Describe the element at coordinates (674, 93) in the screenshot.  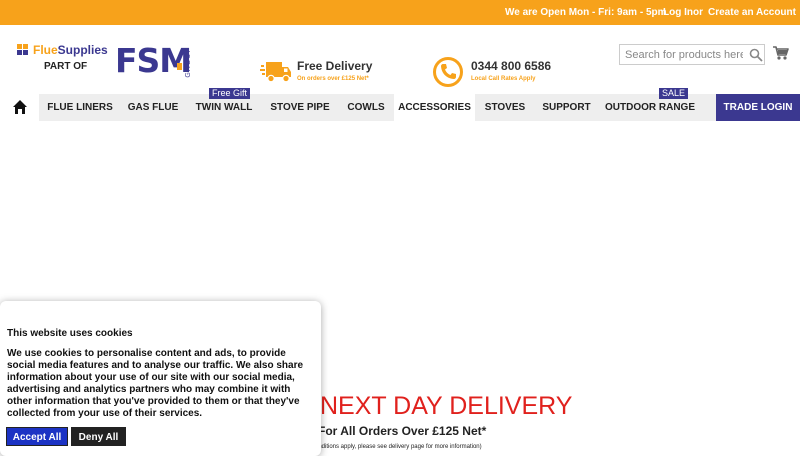
I see `sale-badge: SALE` at that location.